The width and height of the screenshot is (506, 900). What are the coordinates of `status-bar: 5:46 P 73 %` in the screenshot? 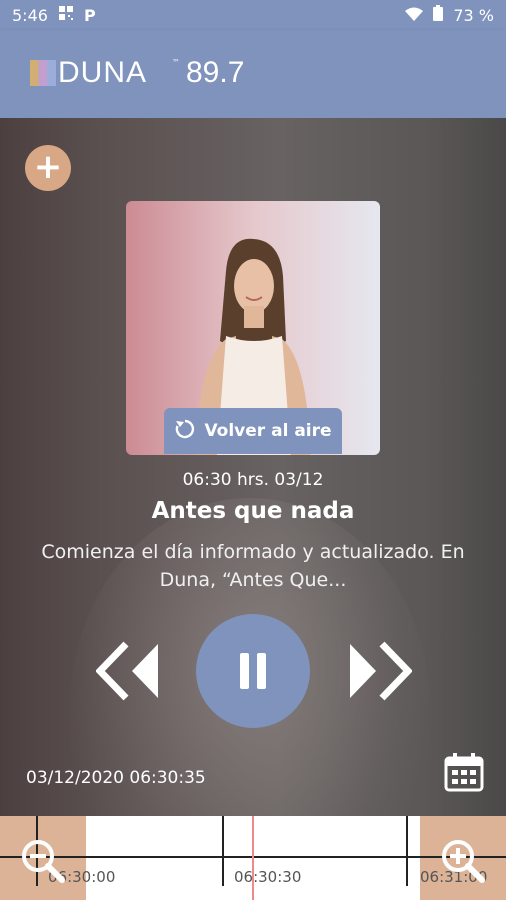 It's located at (253, 15).